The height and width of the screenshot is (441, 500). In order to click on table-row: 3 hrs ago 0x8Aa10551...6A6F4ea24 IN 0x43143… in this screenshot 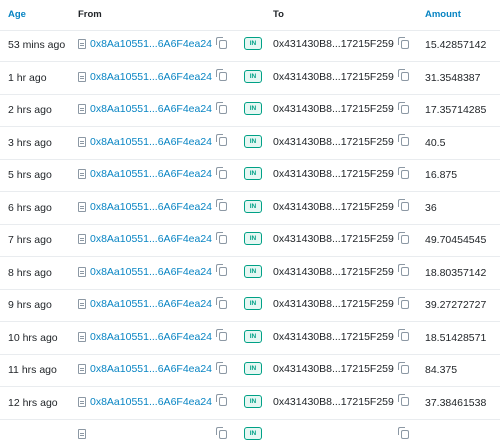, I will do `click(250, 143)`.